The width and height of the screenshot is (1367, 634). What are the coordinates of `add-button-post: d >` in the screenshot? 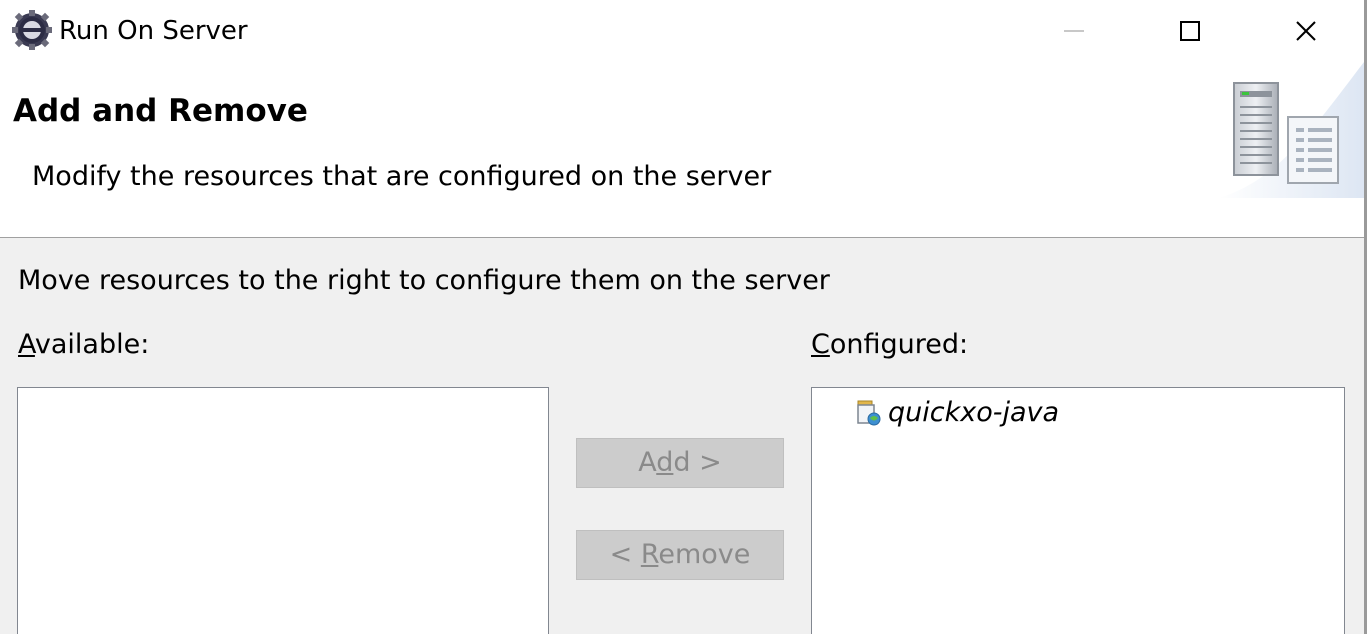 It's located at (697, 462).